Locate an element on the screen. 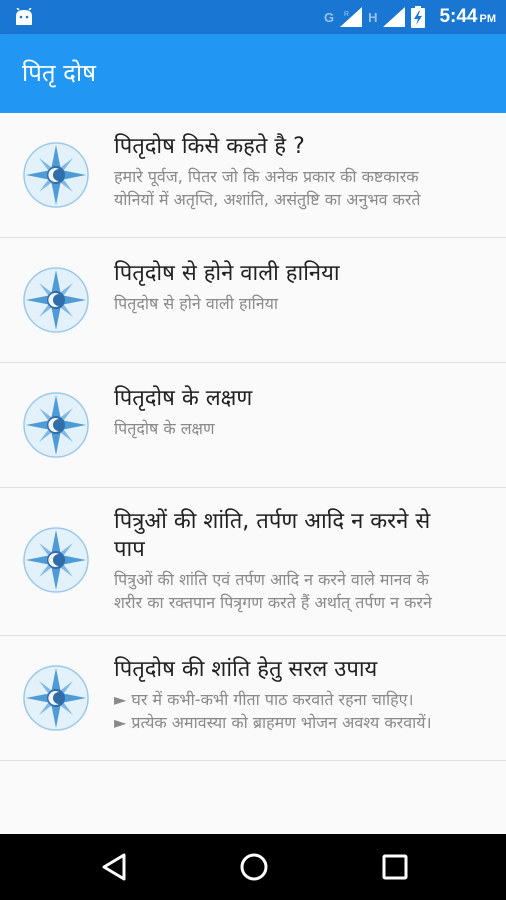 The height and width of the screenshot is (900, 506). signal-icon: R is located at coordinates (351, 17).